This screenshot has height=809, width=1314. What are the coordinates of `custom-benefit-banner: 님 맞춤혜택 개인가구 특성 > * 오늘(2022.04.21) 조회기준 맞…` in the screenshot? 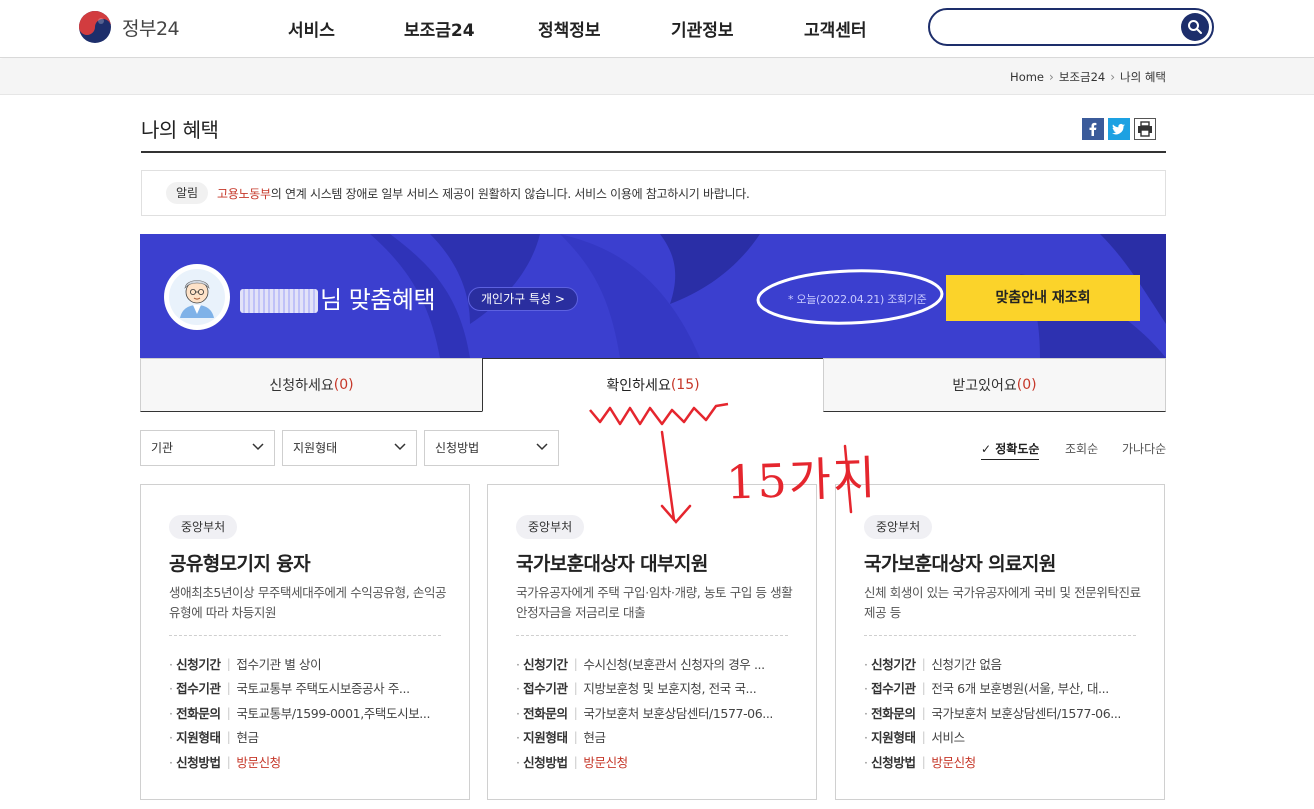 It's located at (653, 296).